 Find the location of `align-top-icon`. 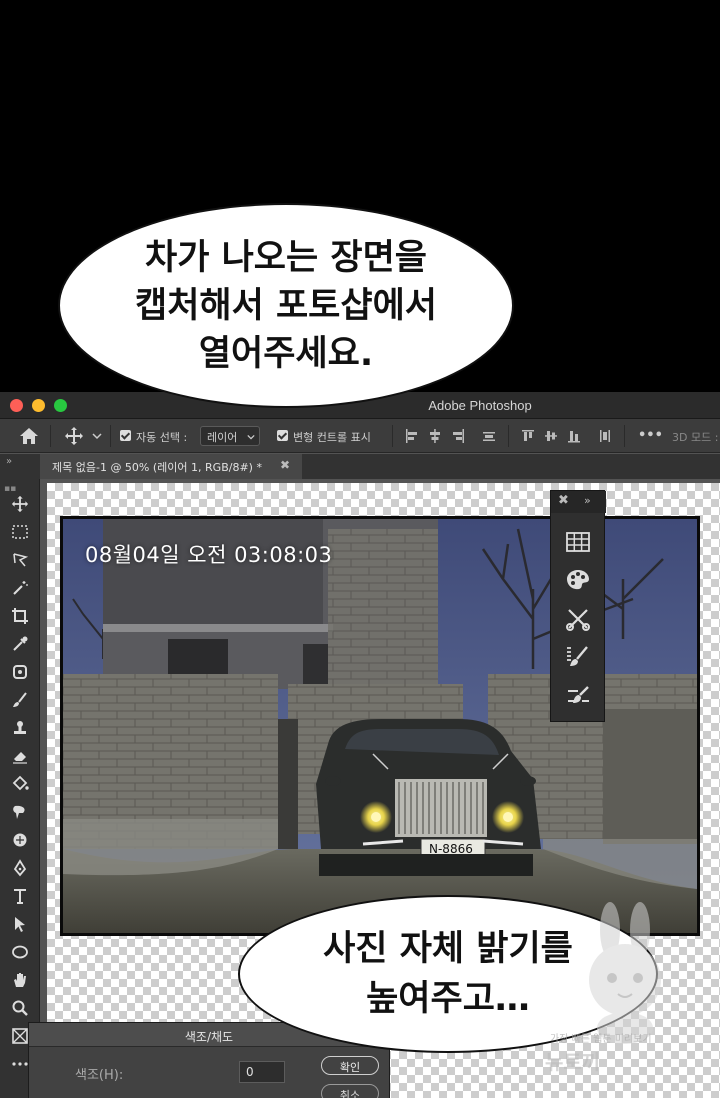

align-top-icon is located at coordinates (528, 436).